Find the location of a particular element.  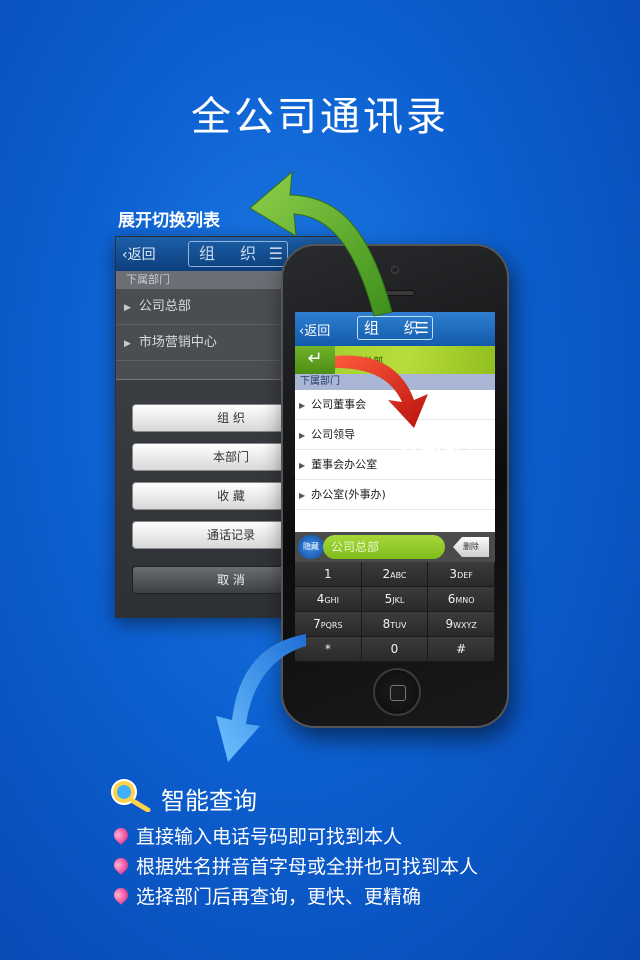

keypad-key: 4GHI is located at coordinates (328, 599).